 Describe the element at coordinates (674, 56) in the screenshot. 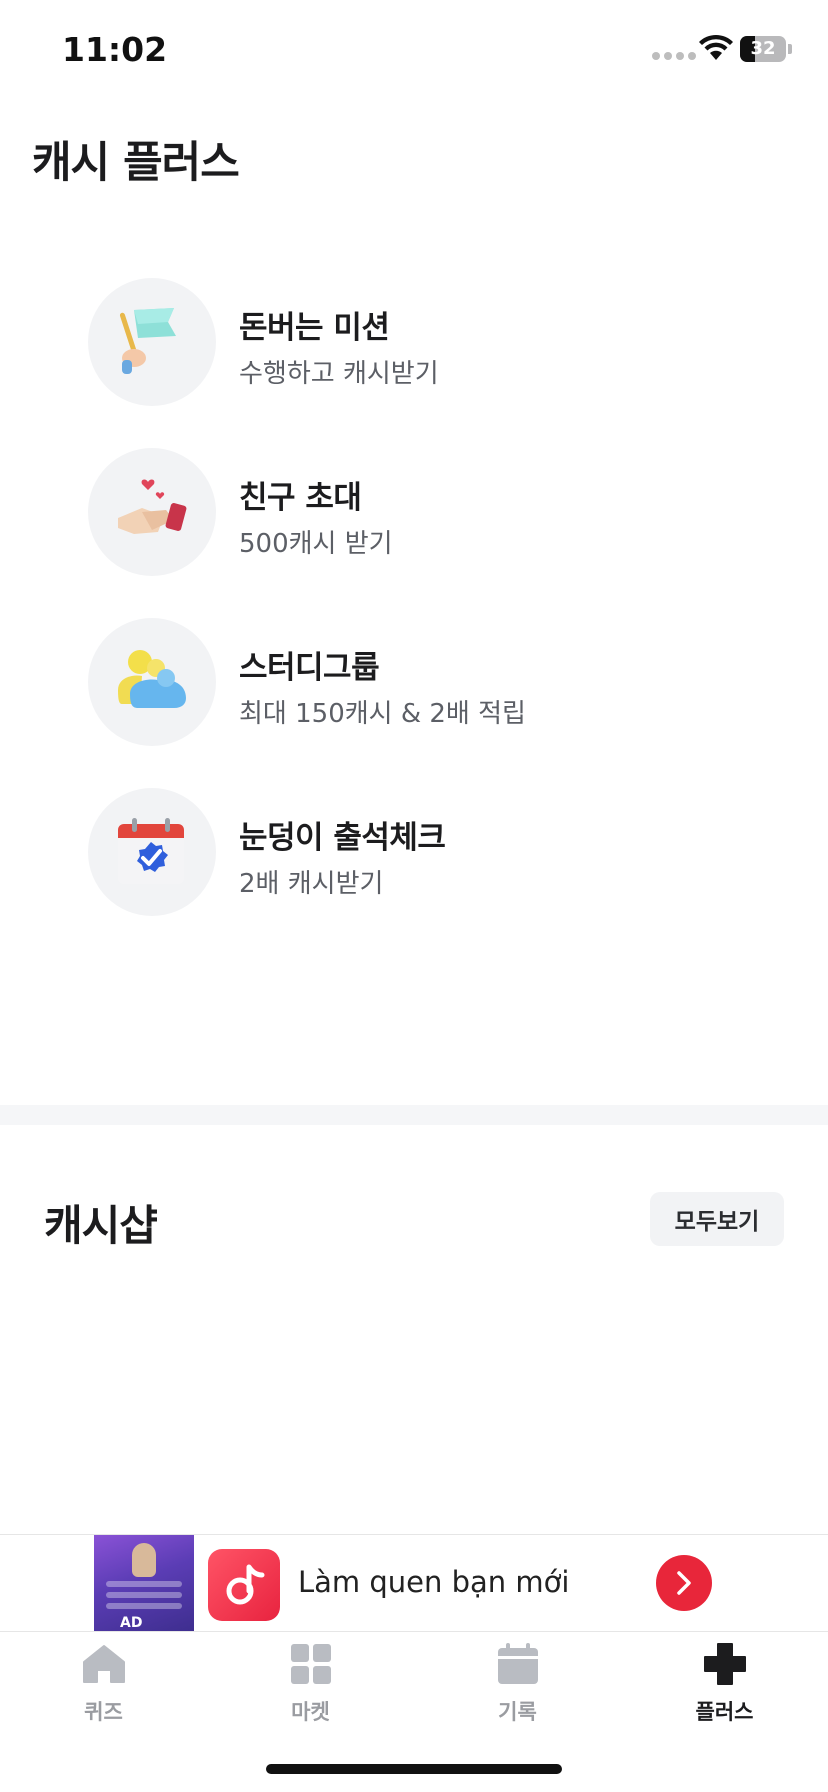

I see `cellular-signal-icon` at that location.